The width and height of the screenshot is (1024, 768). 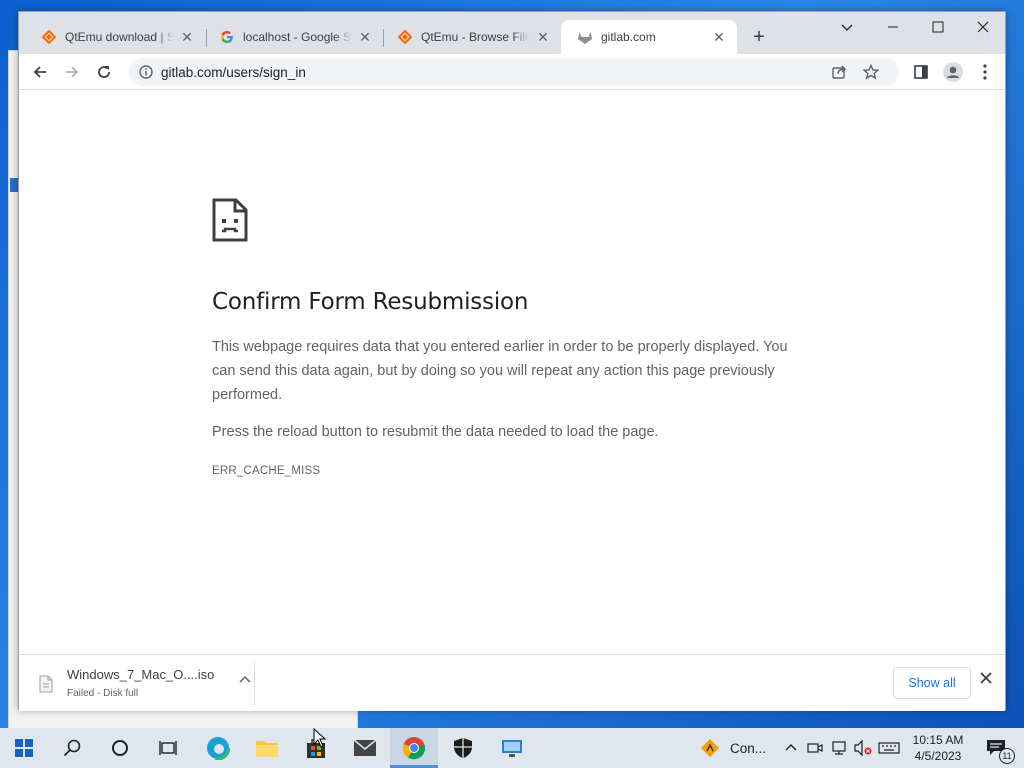 I want to click on page-title: Confirm Form Resubmission, so click(x=370, y=302).